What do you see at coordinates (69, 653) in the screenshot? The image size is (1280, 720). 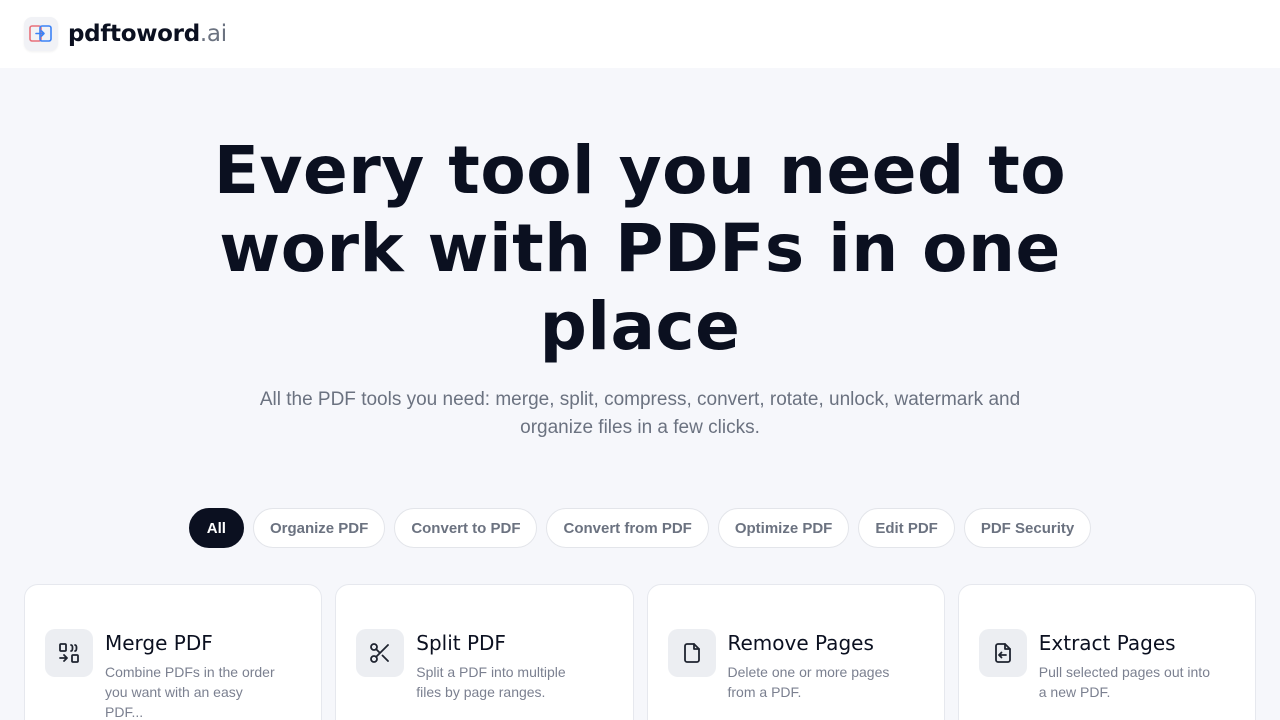 I see `merge-icon` at bounding box center [69, 653].